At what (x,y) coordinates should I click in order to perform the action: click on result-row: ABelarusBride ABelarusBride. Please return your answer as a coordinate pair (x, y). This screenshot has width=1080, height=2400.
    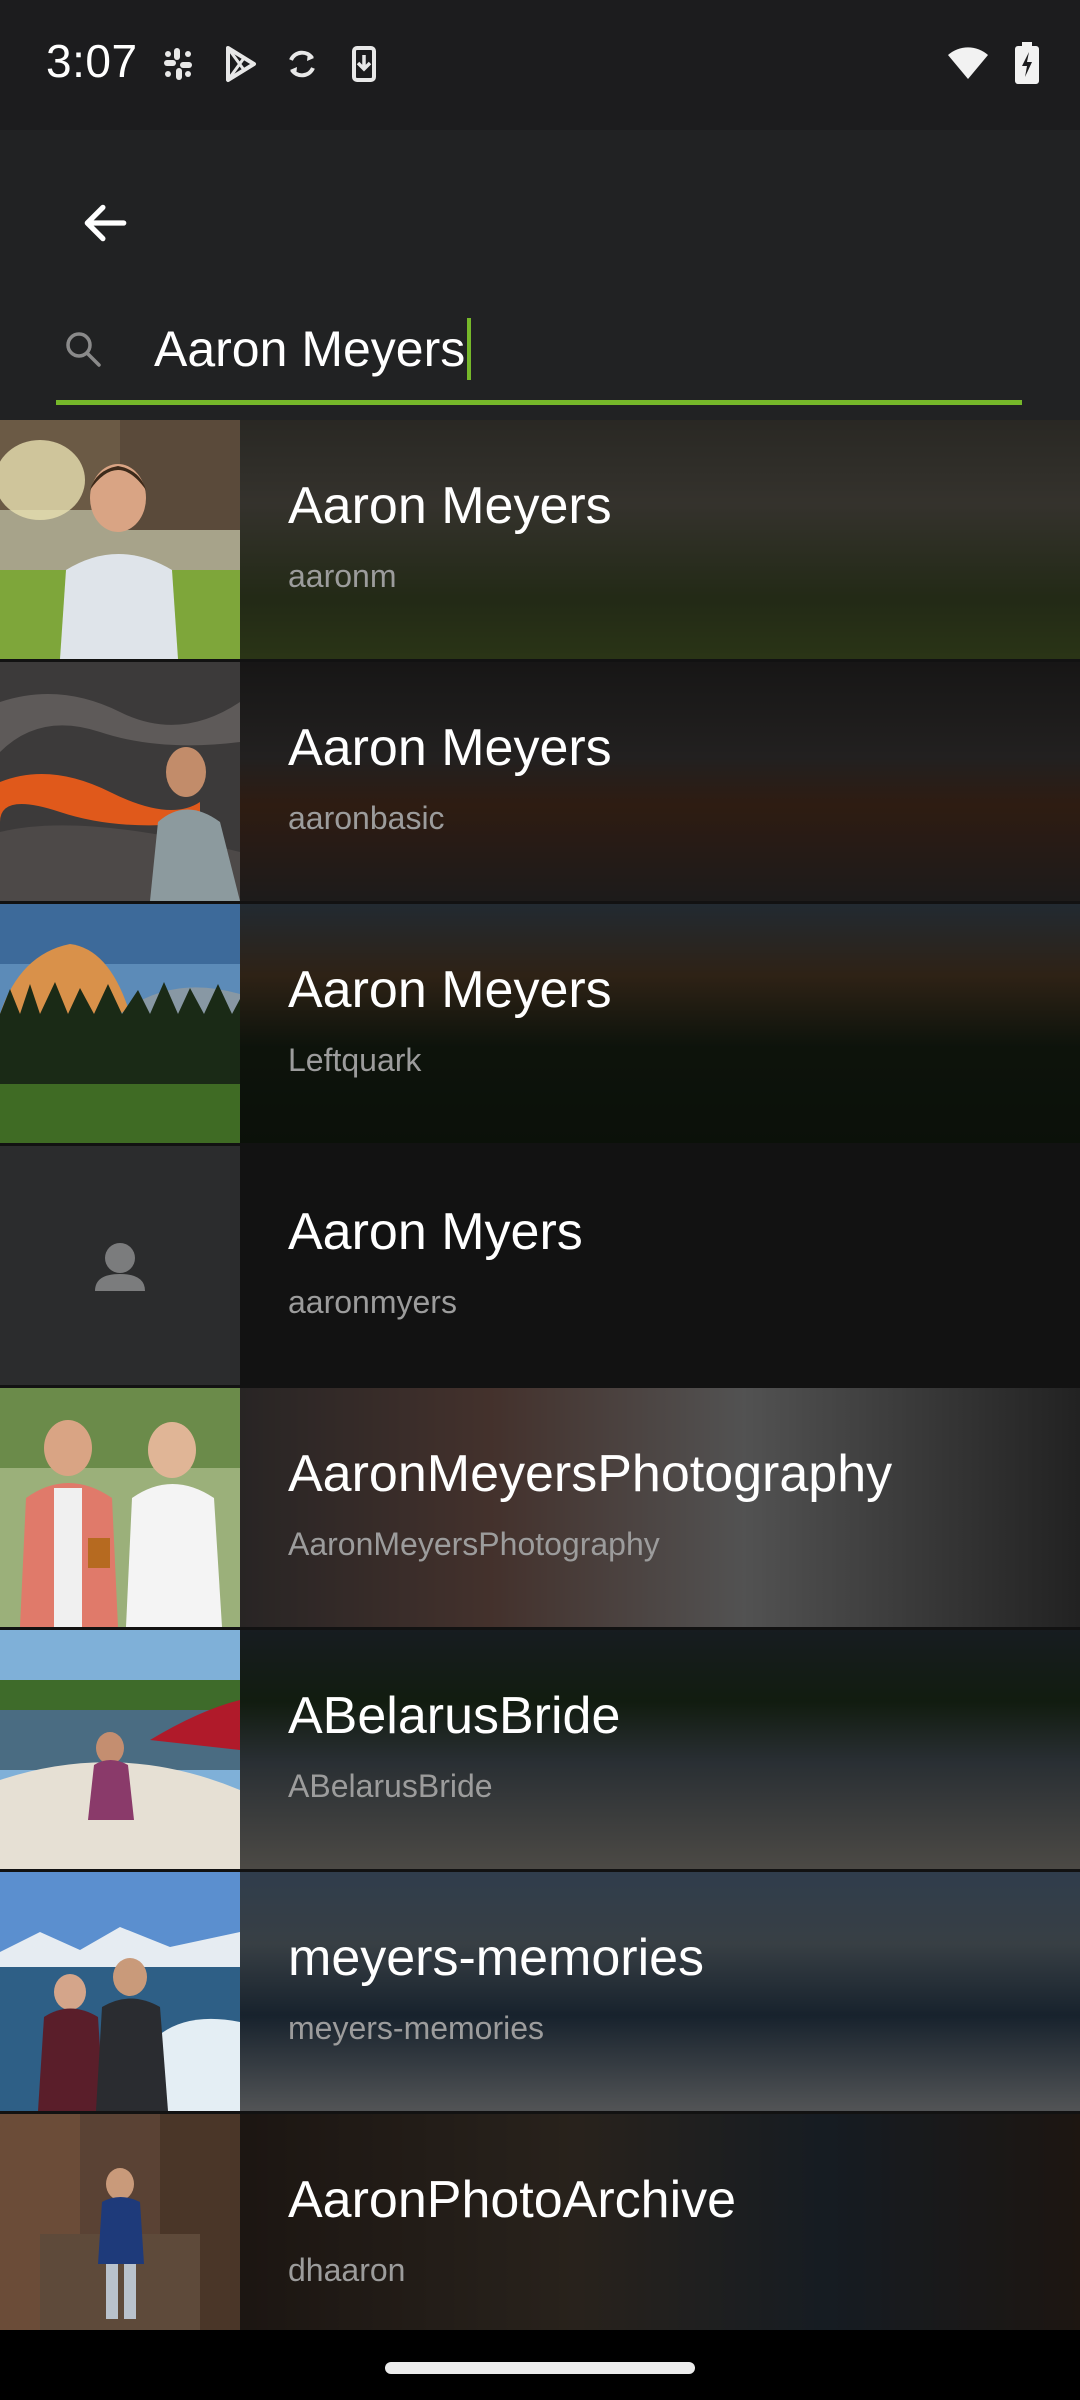
    Looking at the image, I should click on (540, 1751).